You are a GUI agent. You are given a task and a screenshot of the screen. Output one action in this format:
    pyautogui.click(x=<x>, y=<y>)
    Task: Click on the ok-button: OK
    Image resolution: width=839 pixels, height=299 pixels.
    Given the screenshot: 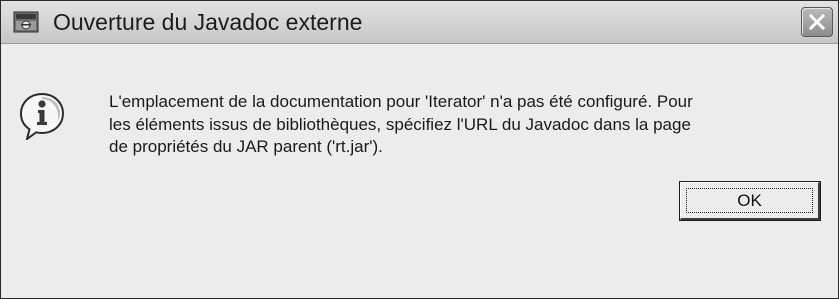 What is the action you would take?
    pyautogui.click(x=750, y=201)
    